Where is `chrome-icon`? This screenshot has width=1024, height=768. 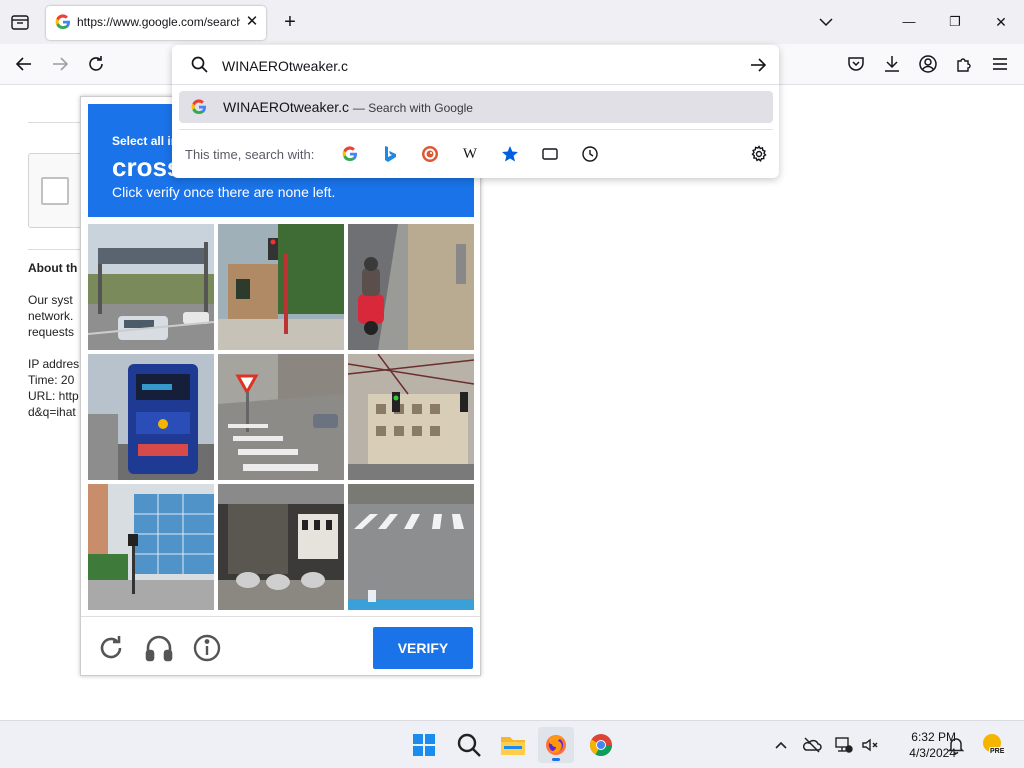
chrome-icon is located at coordinates (601, 745).